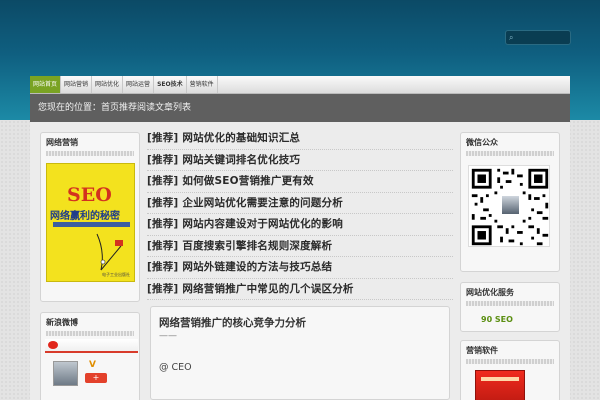  I want to click on product-widget: 营销软件, so click(510, 370).